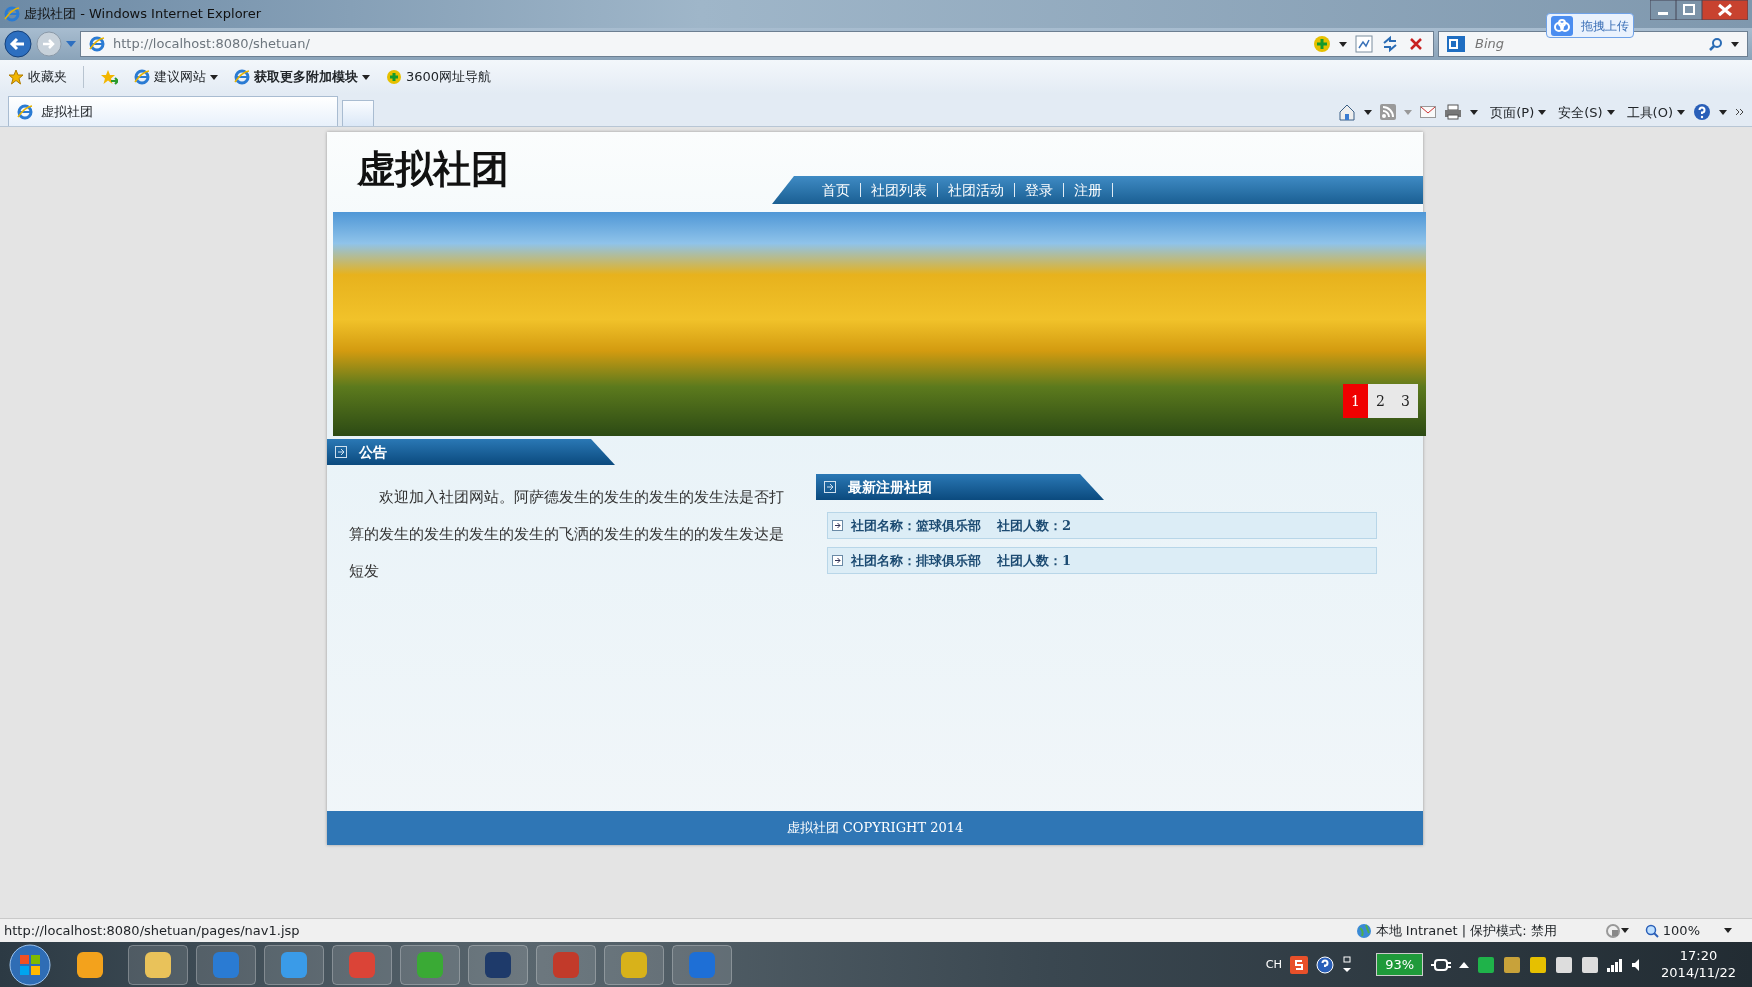 This screenshot has width=1752, height=987. Describe the element at coordinates (1688, 930) in the screenshot. I see `zoom-control: 100%` at that location.